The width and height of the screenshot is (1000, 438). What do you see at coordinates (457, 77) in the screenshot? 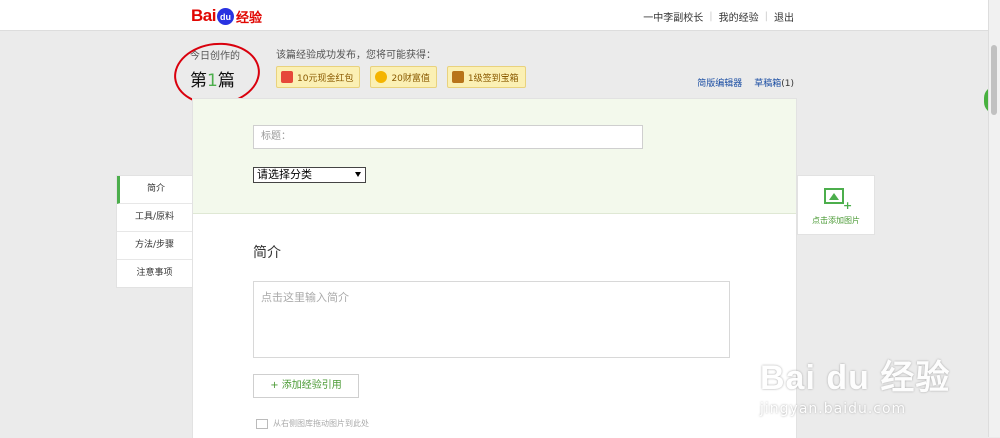
I see `treasure-chest-icon` at bounding box center [457, 77].